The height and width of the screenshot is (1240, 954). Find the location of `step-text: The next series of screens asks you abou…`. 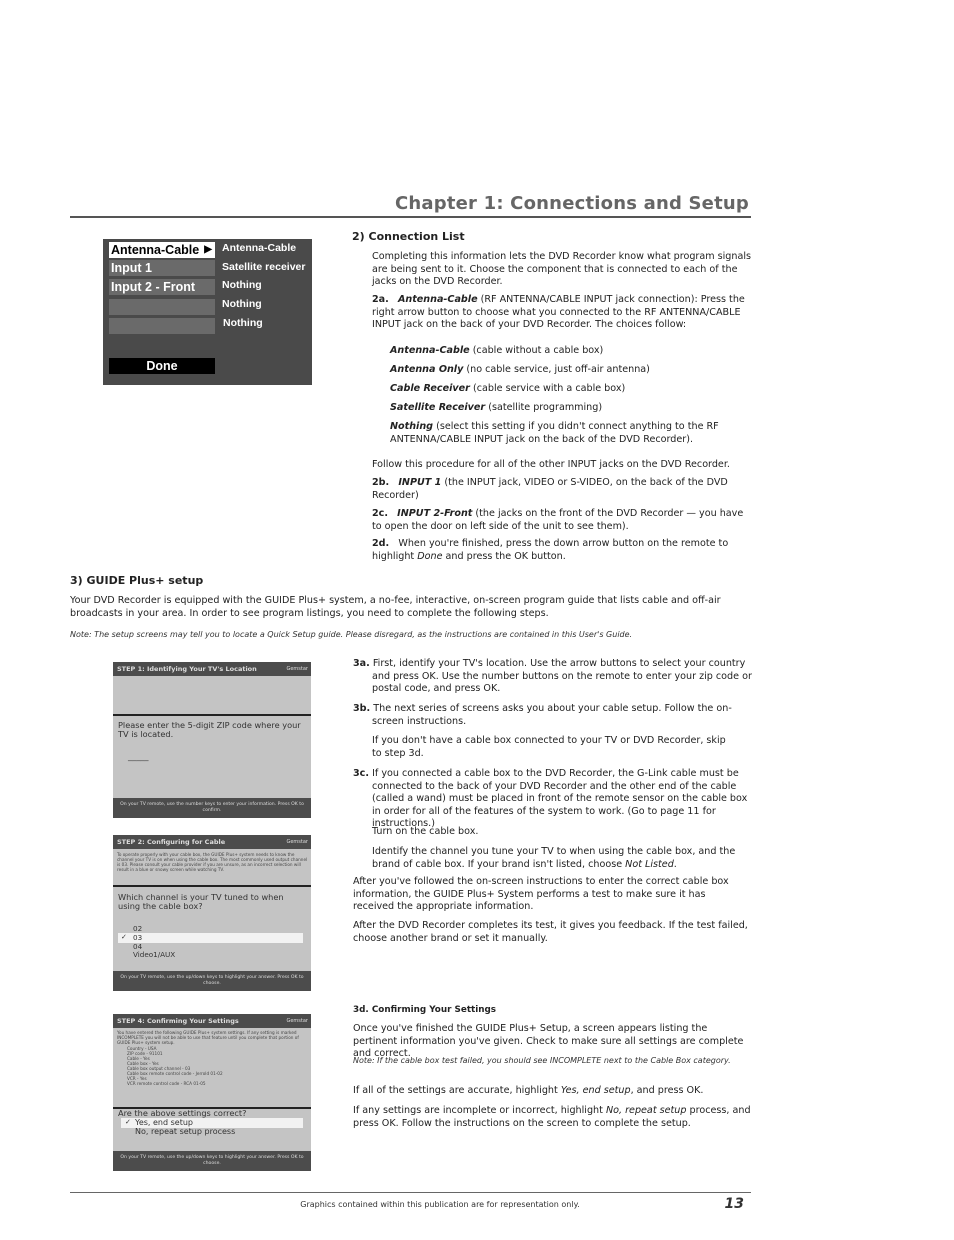

step-text: The next series of screens asks you abou… is located at coordinates (552, 715).